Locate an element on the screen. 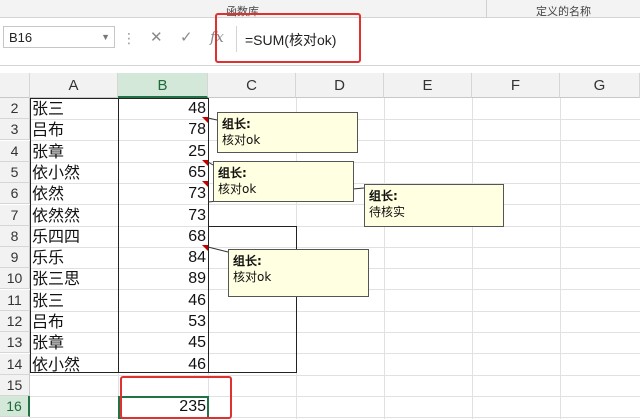 This screenshot has height=419, width=640. comment-connectors is located at coordinates (286, 185).